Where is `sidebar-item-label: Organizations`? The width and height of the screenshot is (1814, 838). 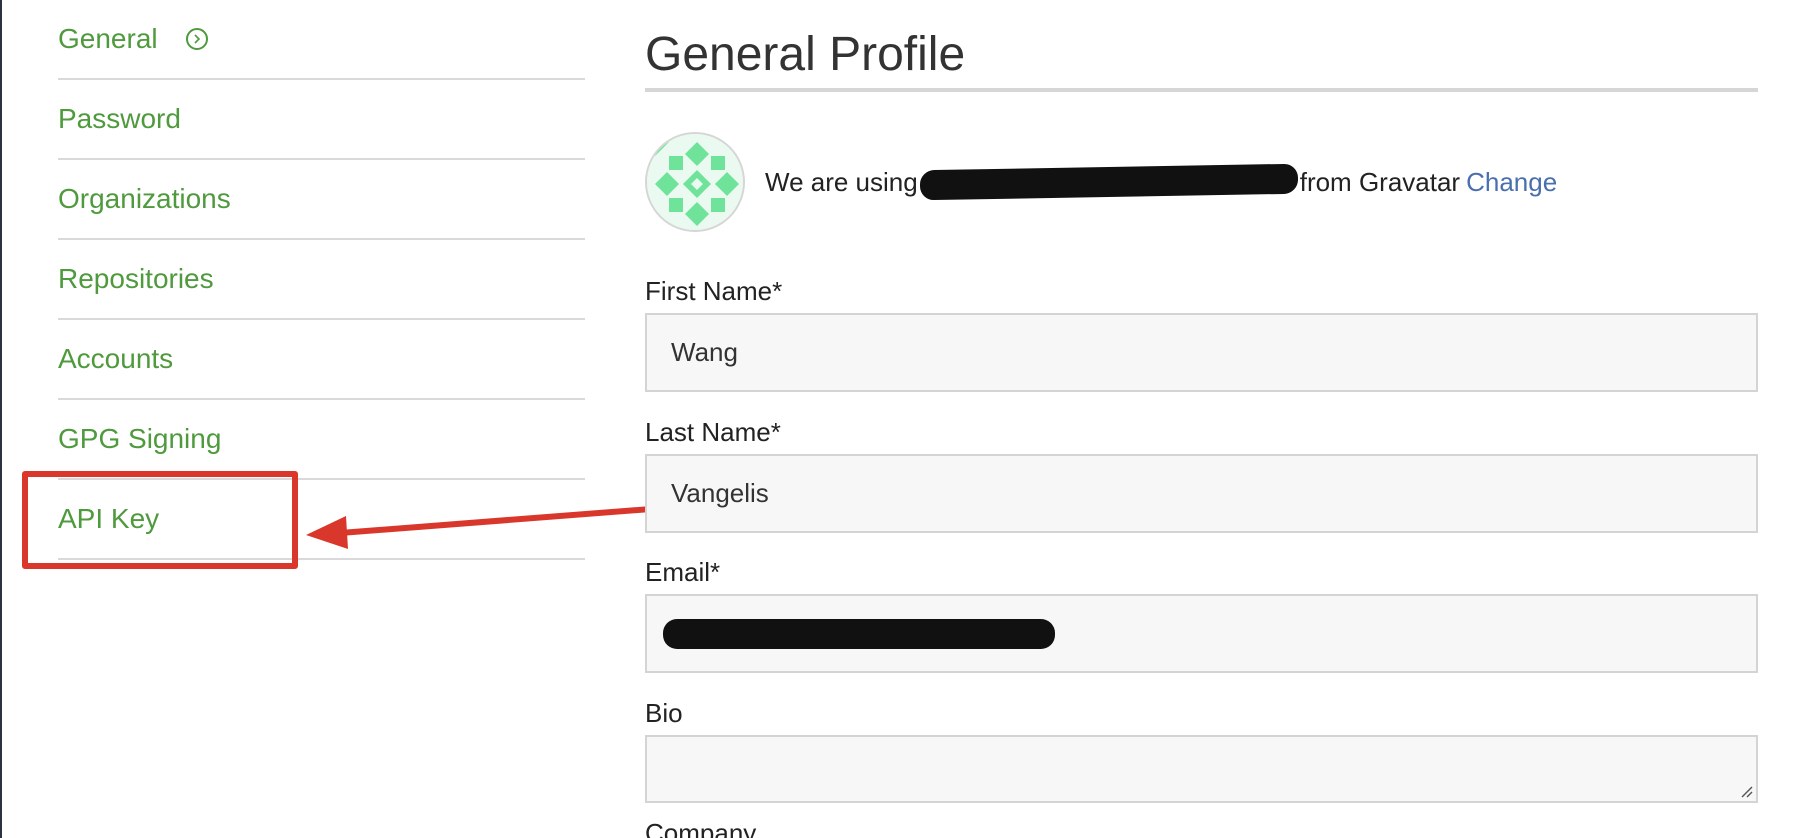 sidebar-item-label: Organizations is located at coordinates (144, 198).